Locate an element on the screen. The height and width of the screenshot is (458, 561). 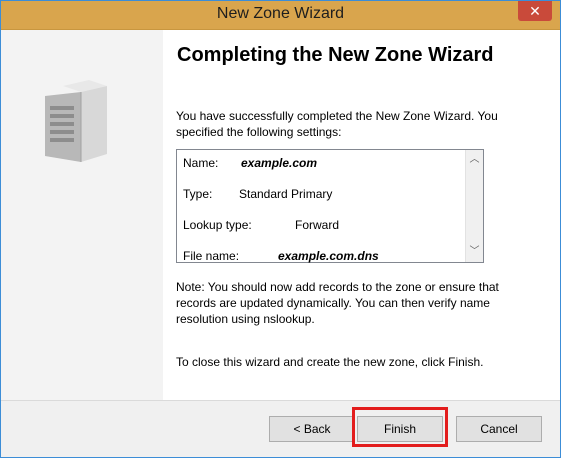
setting-value: Forward is located at coordinates (317, 225).